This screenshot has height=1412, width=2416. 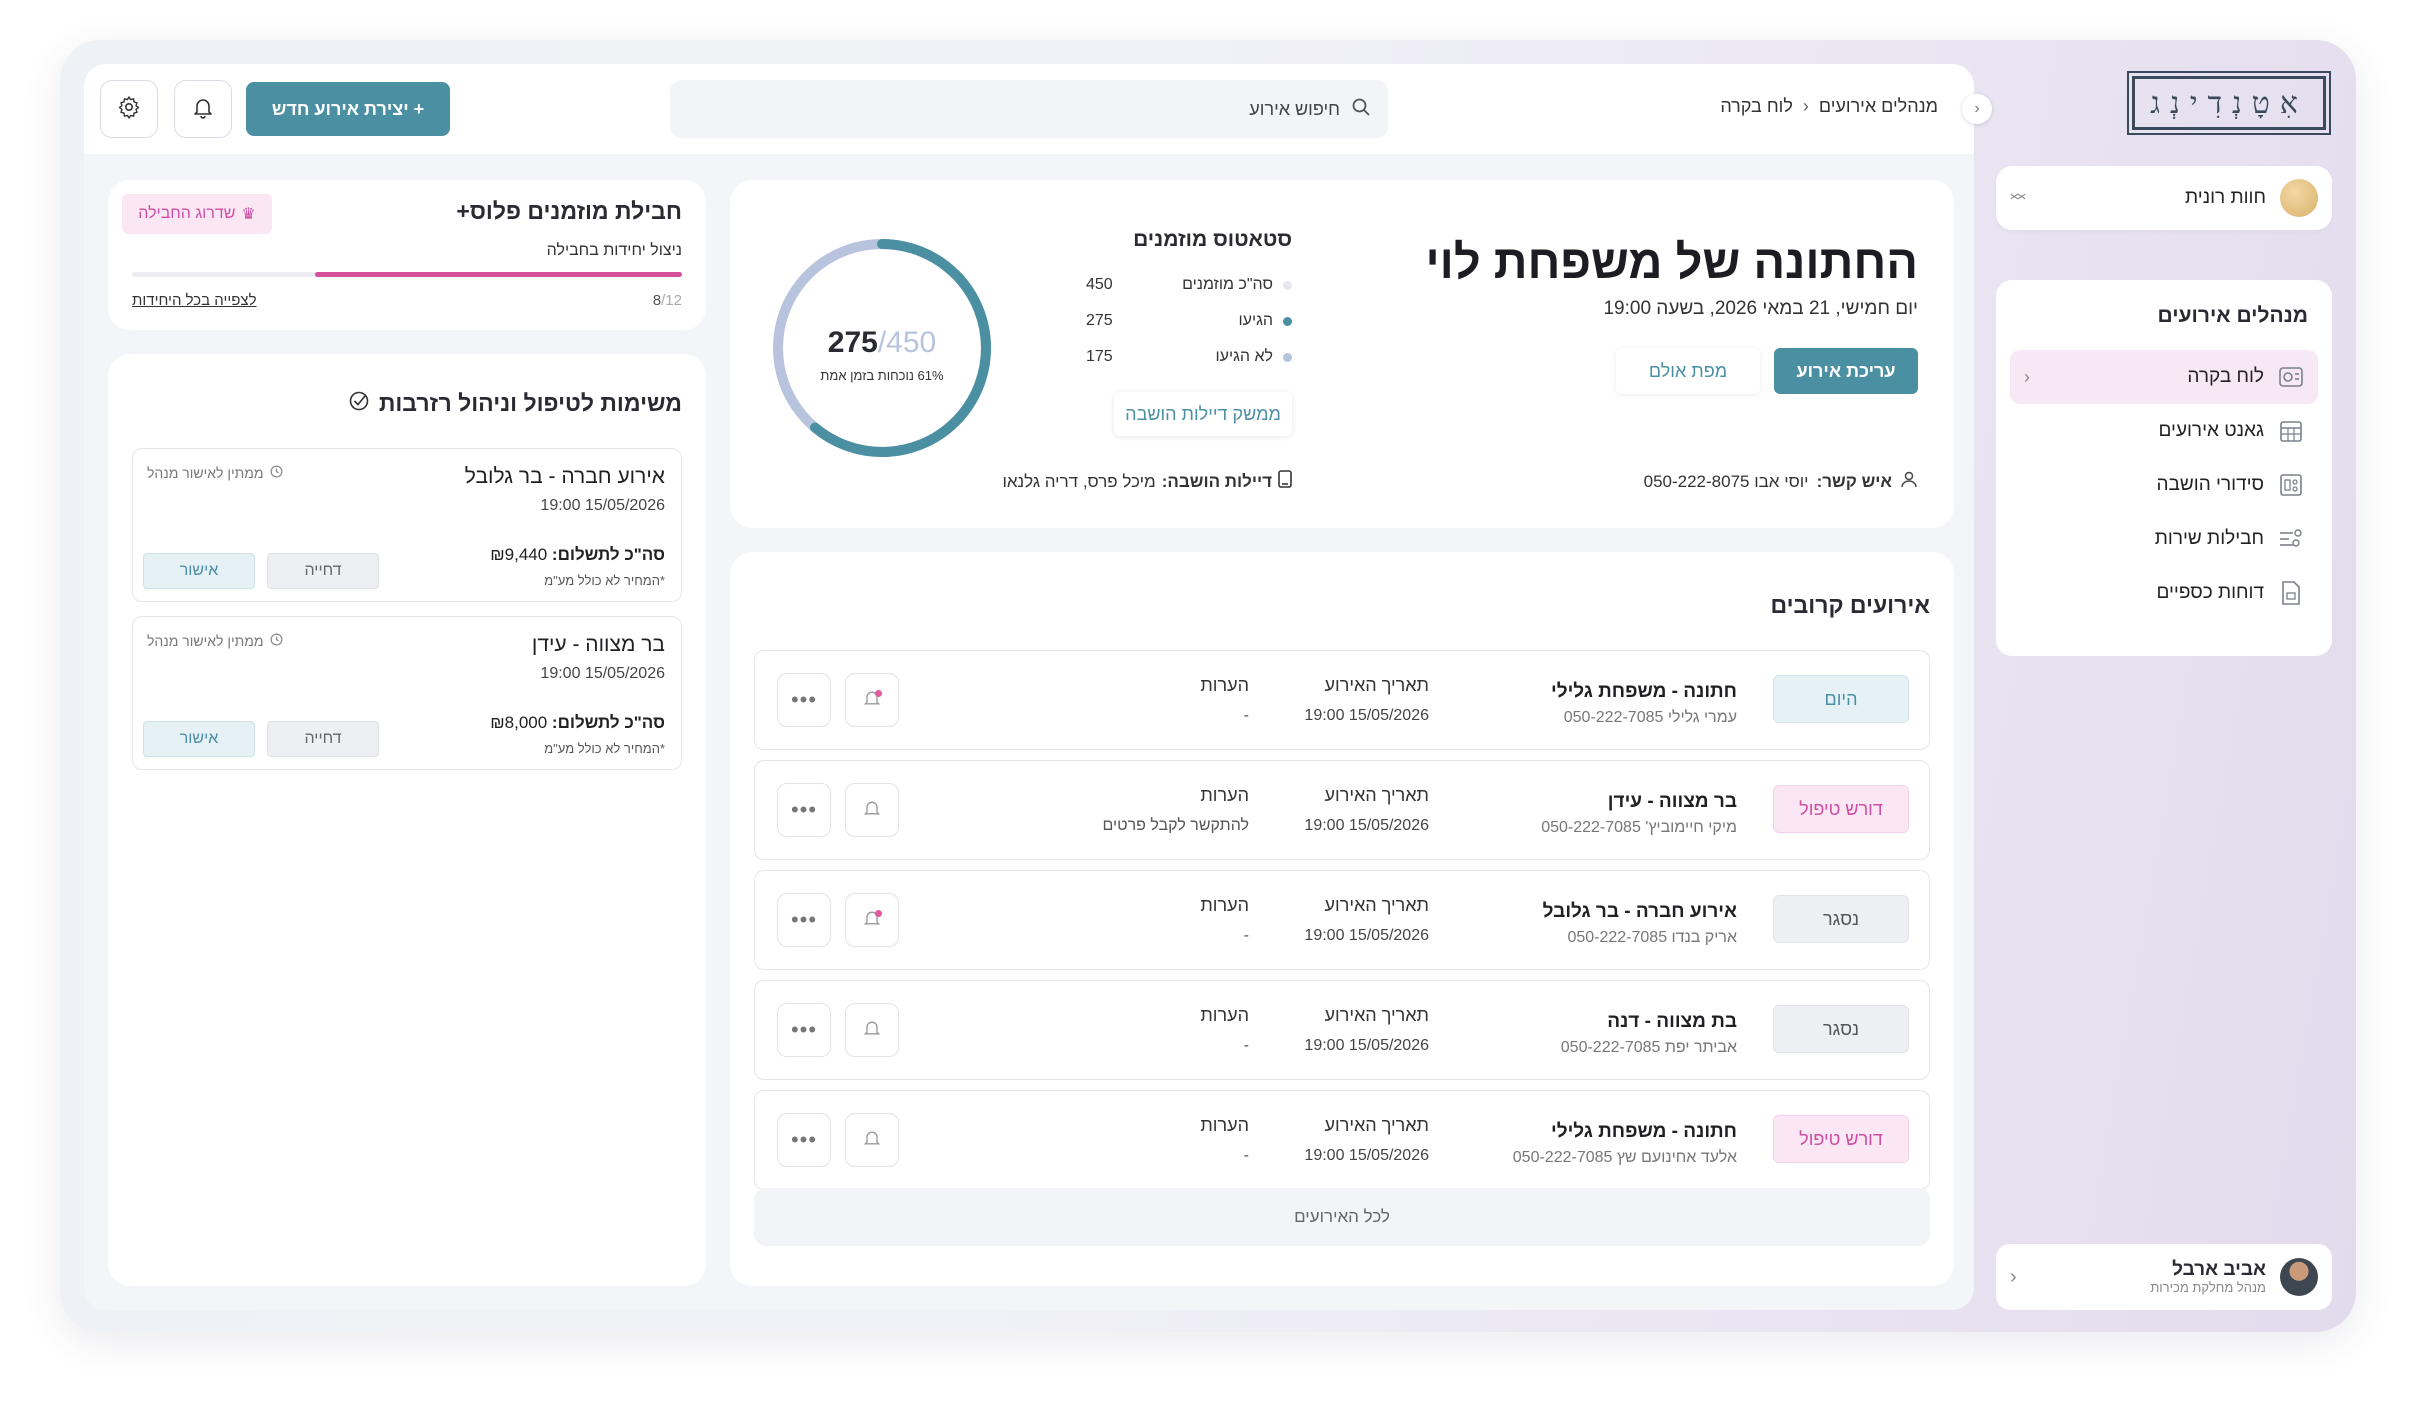 I want to click on tasks-title-text: משימות לטיפול וניהול רזרבות, so click(x=530, y=403).